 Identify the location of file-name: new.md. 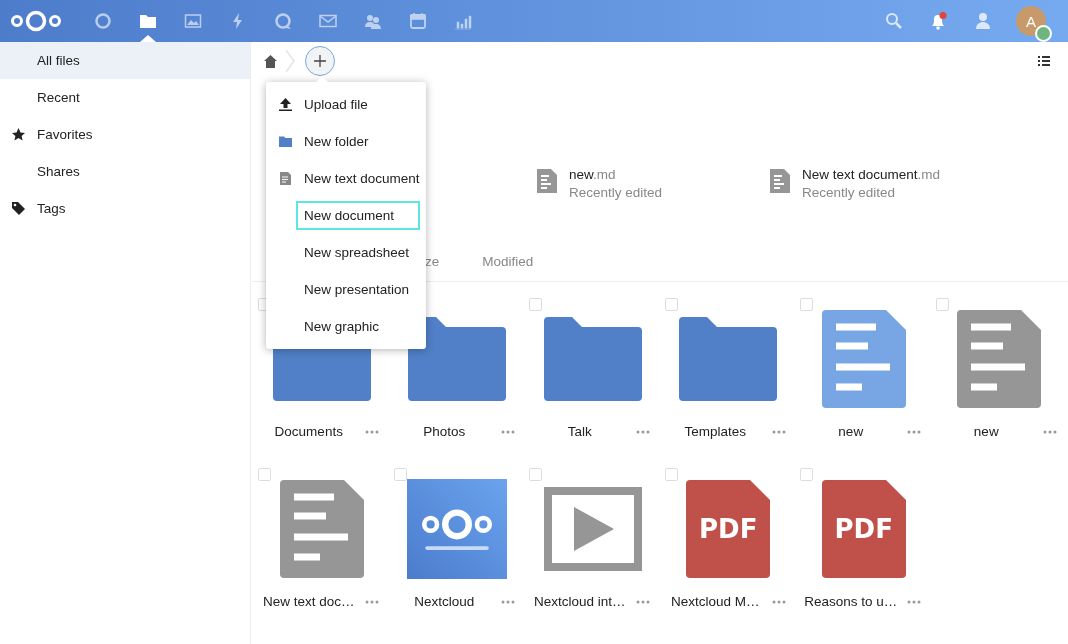
(616, 175).